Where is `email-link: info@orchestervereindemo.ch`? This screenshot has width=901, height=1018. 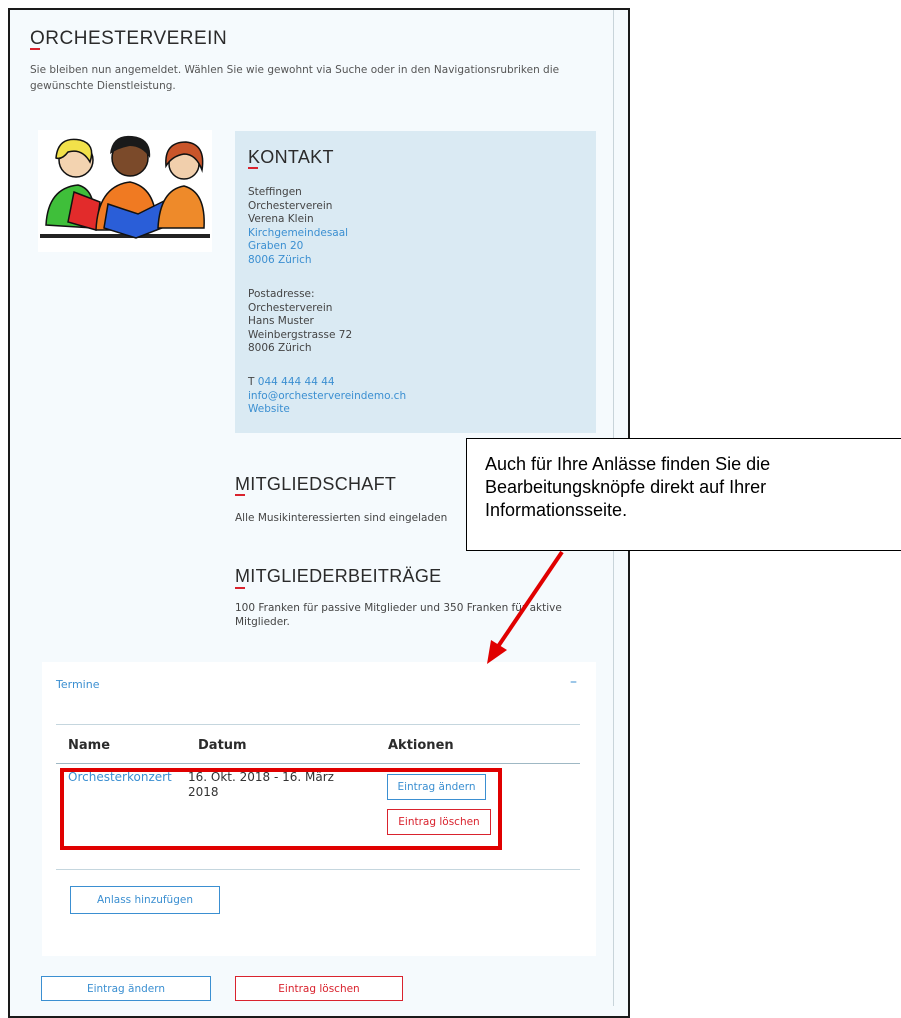
email-link: info@orchestervereindemo.ch is located at coordinates (327, 397).